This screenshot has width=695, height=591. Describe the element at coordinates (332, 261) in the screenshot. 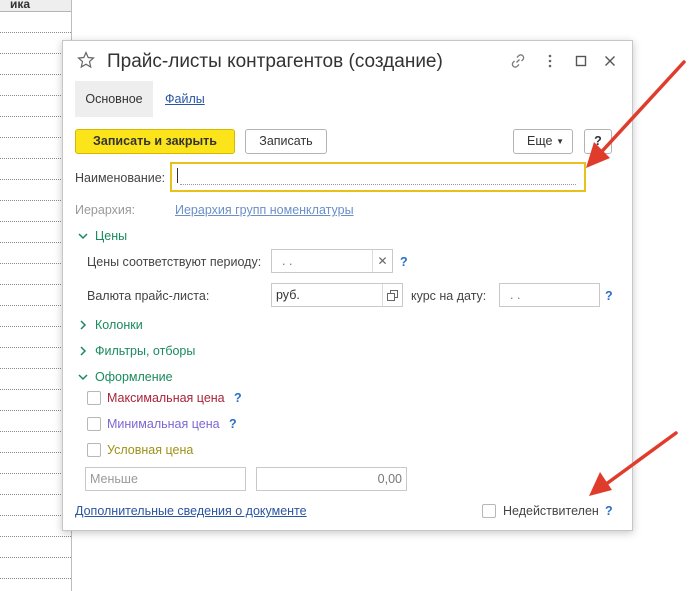

I see `period-field: . . ✕` at that location.